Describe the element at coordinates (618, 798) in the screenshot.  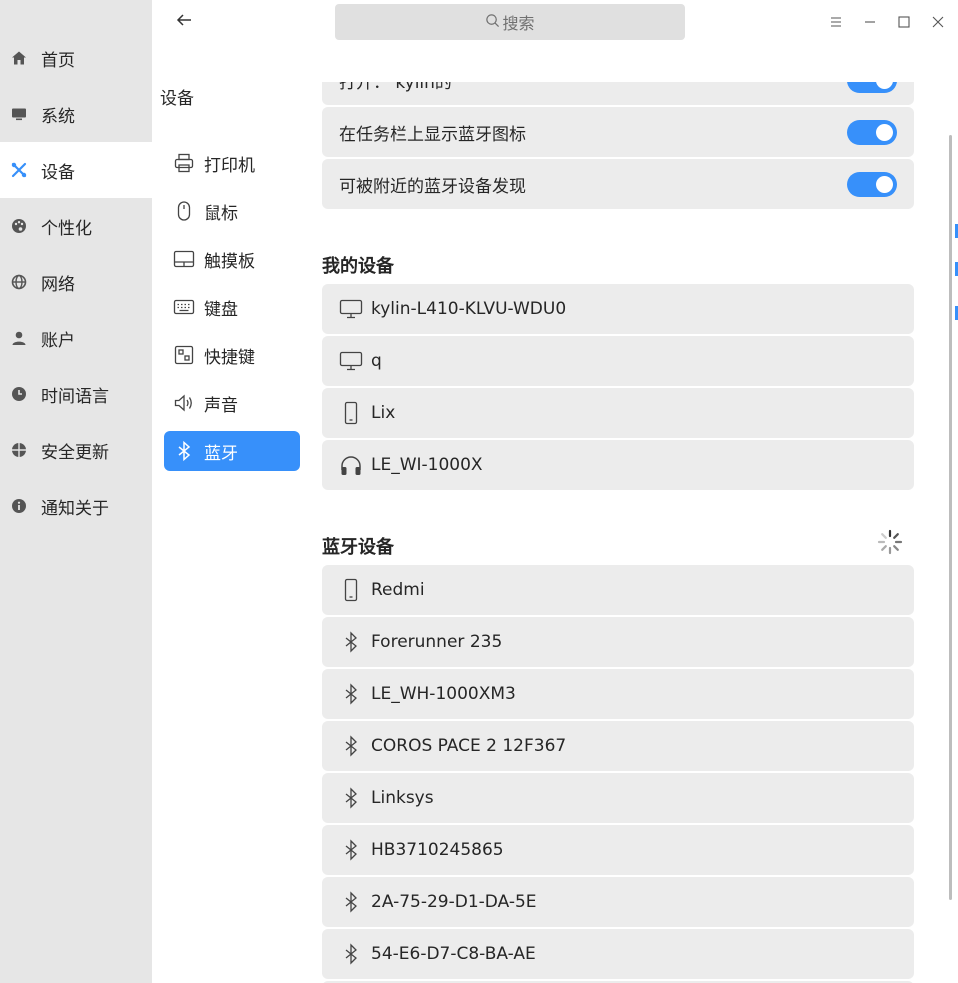
I see `bt-device-row: Linksys` at that location.